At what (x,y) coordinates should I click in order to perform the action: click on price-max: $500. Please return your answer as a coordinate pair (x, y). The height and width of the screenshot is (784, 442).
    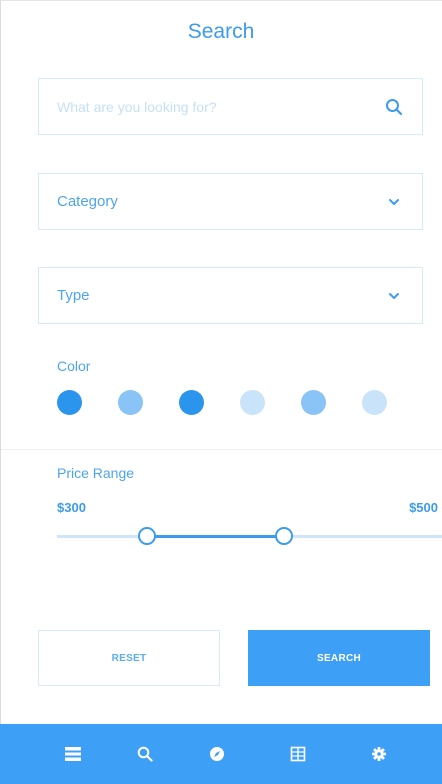
    Looking at the image, I should click on (423, 507).